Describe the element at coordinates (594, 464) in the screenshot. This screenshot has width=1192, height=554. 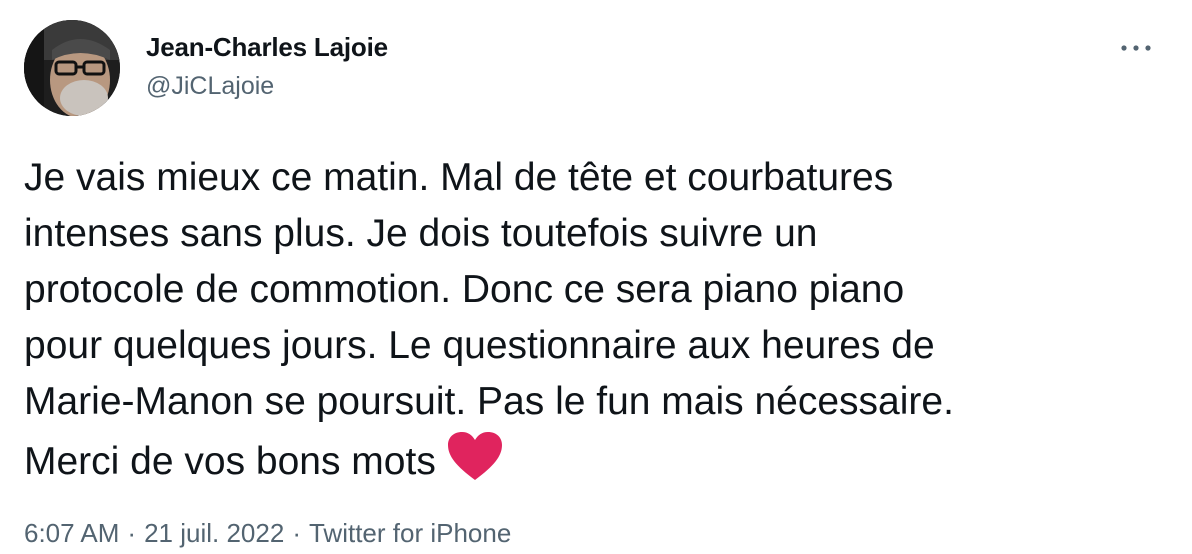
I see `tweet-text-last-line: Merci de vos bons mots` at that location.